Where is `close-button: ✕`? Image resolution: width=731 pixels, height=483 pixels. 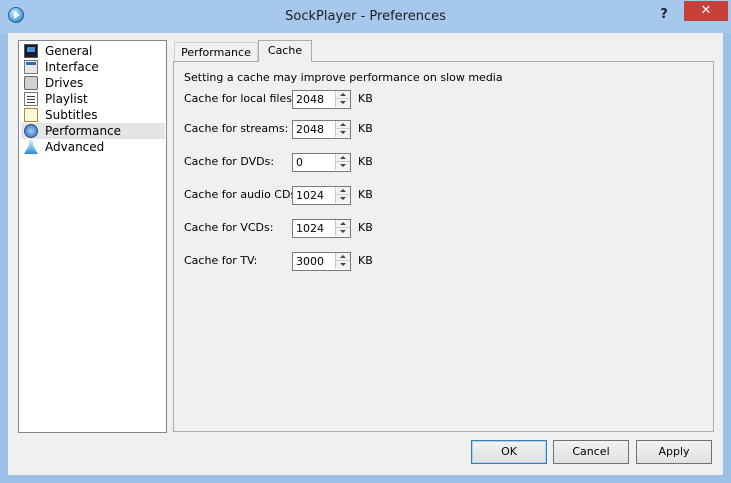 close-button: ✕ is located at coordinates (706, 11).